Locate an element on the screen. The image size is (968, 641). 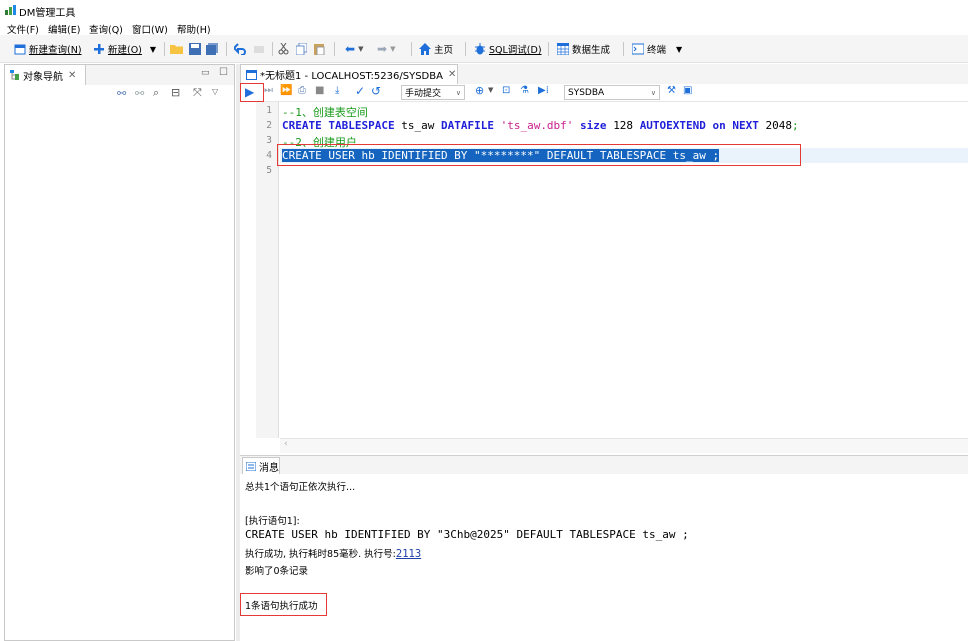
wand-icon: ⚒ is located at coordinates (671, 90).